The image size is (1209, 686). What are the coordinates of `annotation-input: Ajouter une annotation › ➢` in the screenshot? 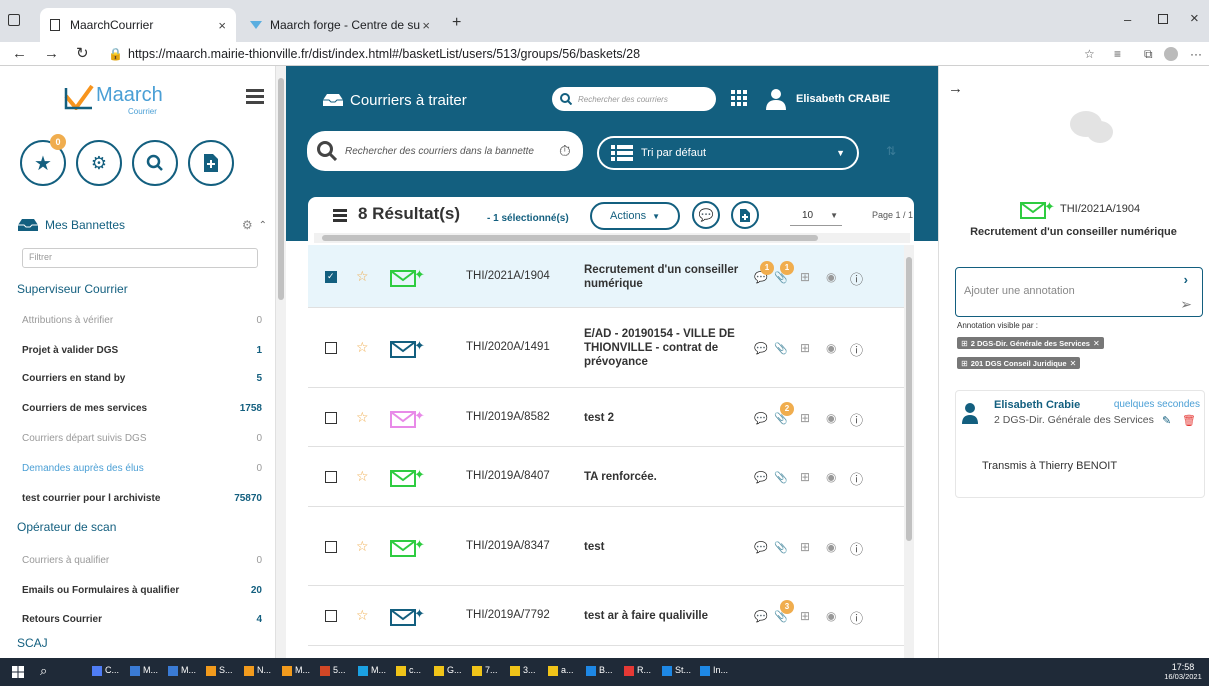 It's located at (1079, 292).